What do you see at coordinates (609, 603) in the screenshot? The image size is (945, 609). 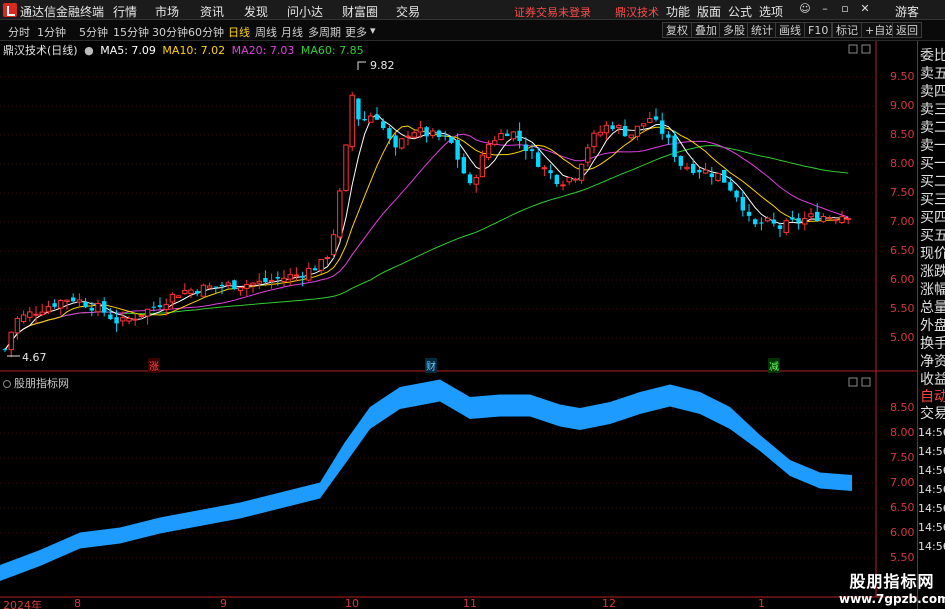 I see `time-tick-dec: 12` at bounding box center [609, 603].